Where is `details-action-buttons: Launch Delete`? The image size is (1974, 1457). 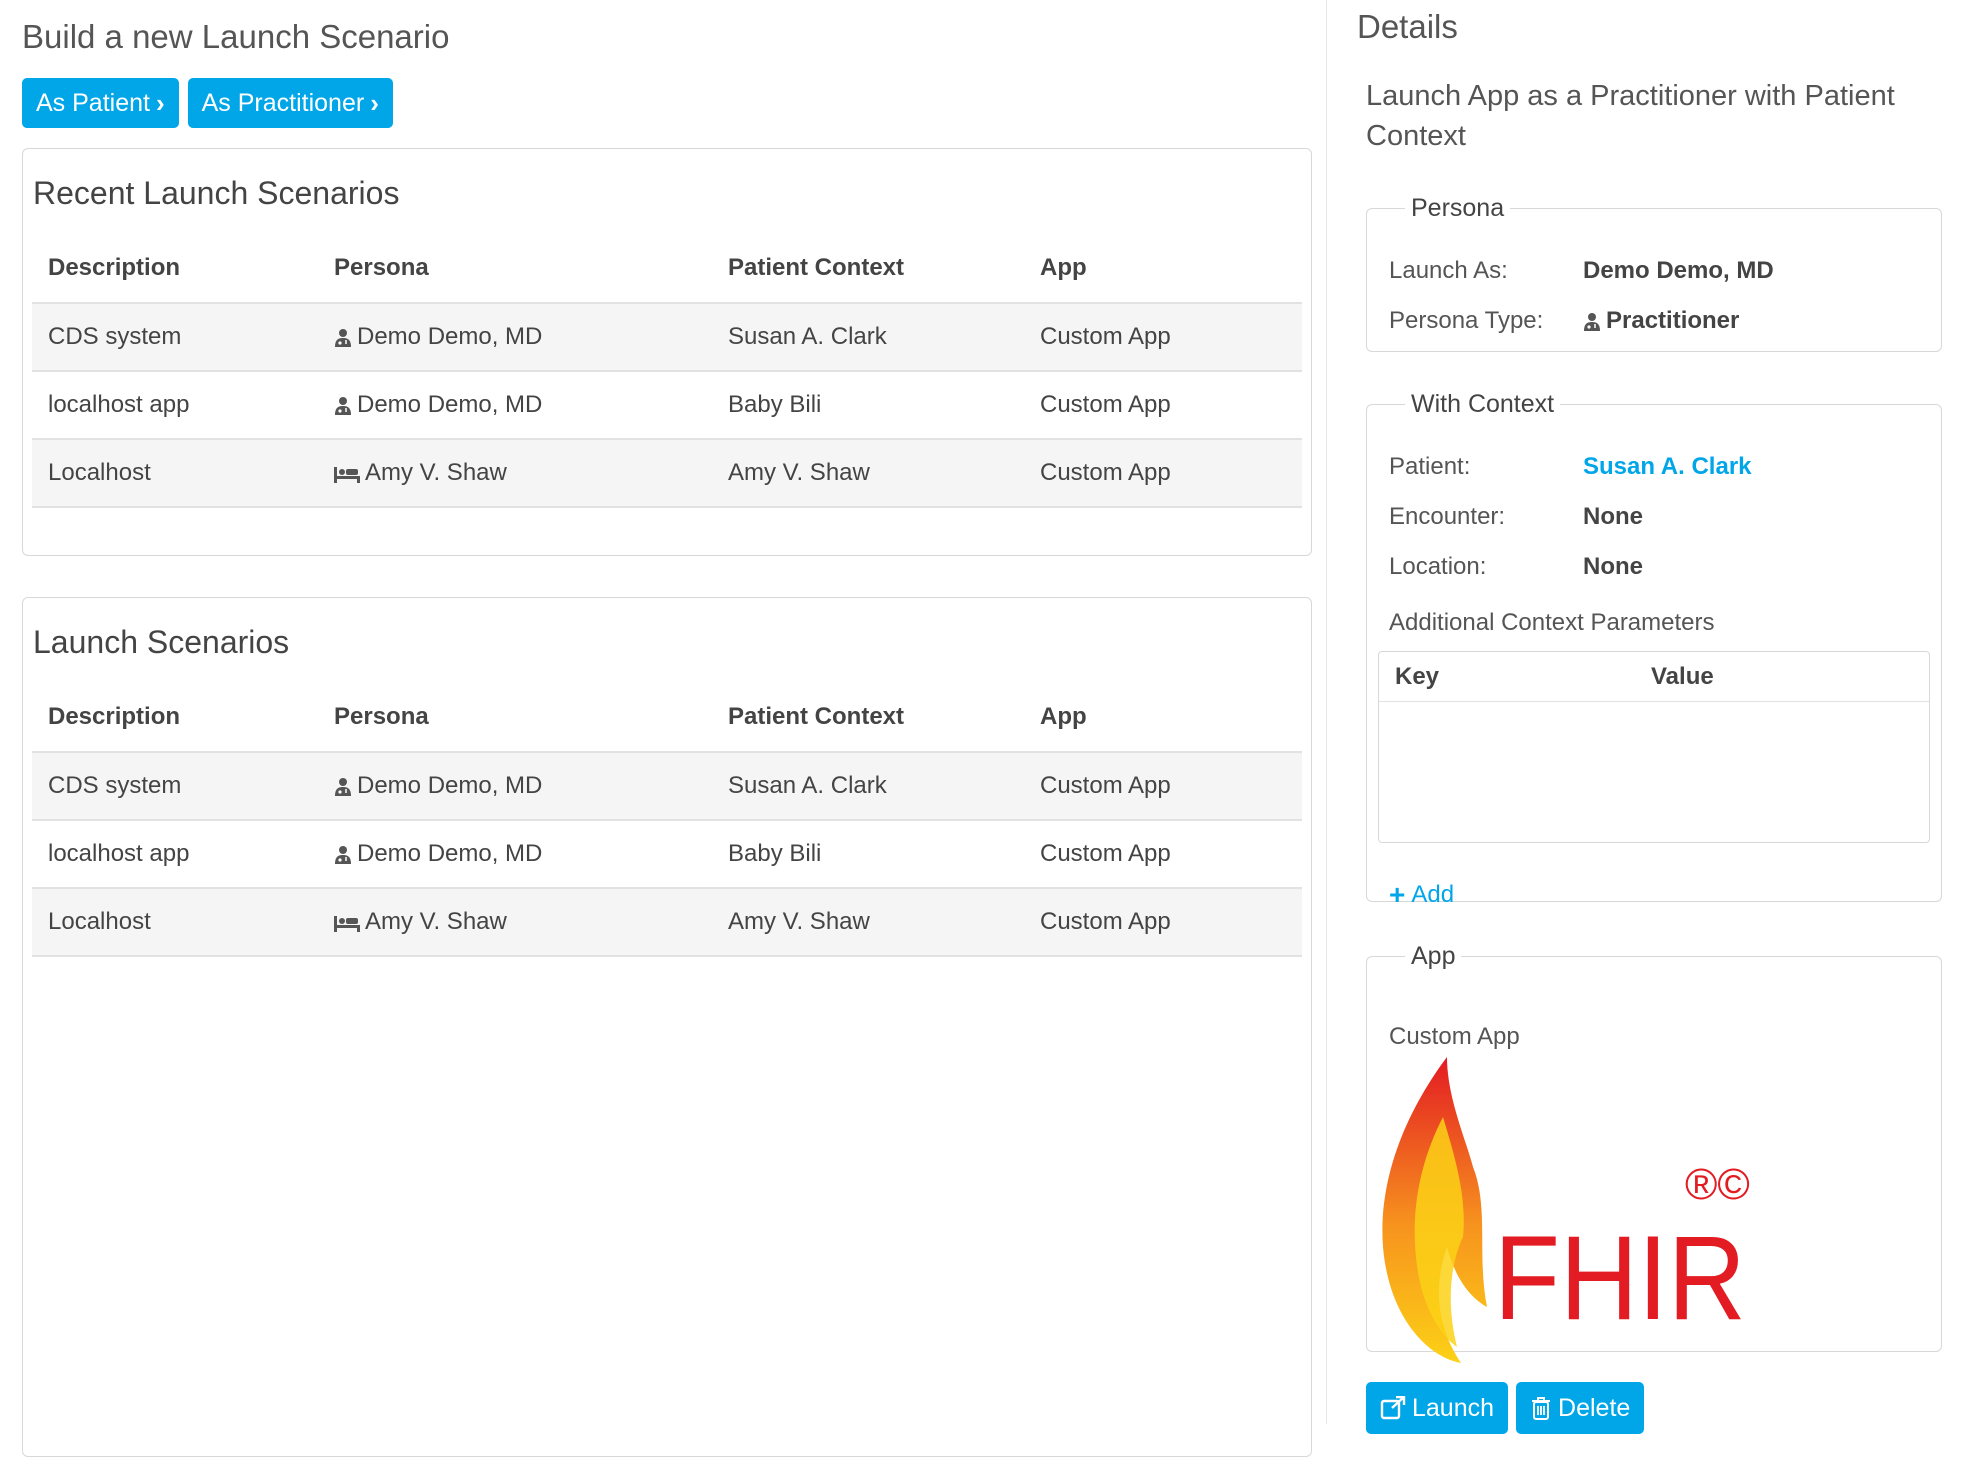
details-action-buttons: Launch Delete is located at coordinates (1505, 1408).